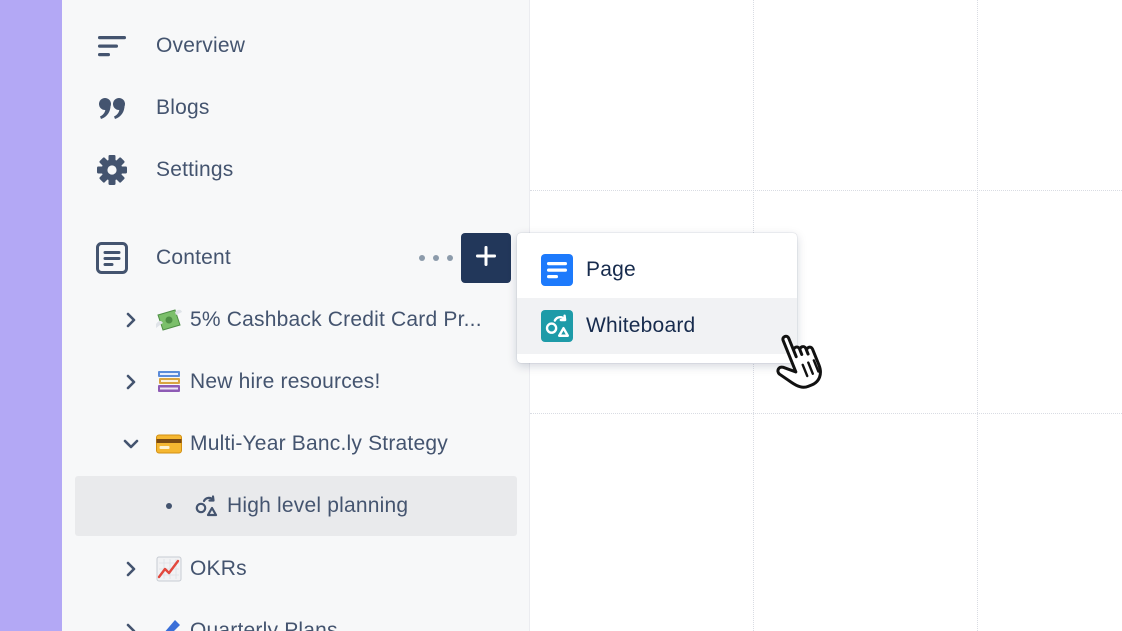 Image resolution: width=1122 pixels, height=631 pixels. What do you see at coordinates (318, 505) in the screenshot?
I see `tree-item-label: High level planning` at bounding box center [318, 505].